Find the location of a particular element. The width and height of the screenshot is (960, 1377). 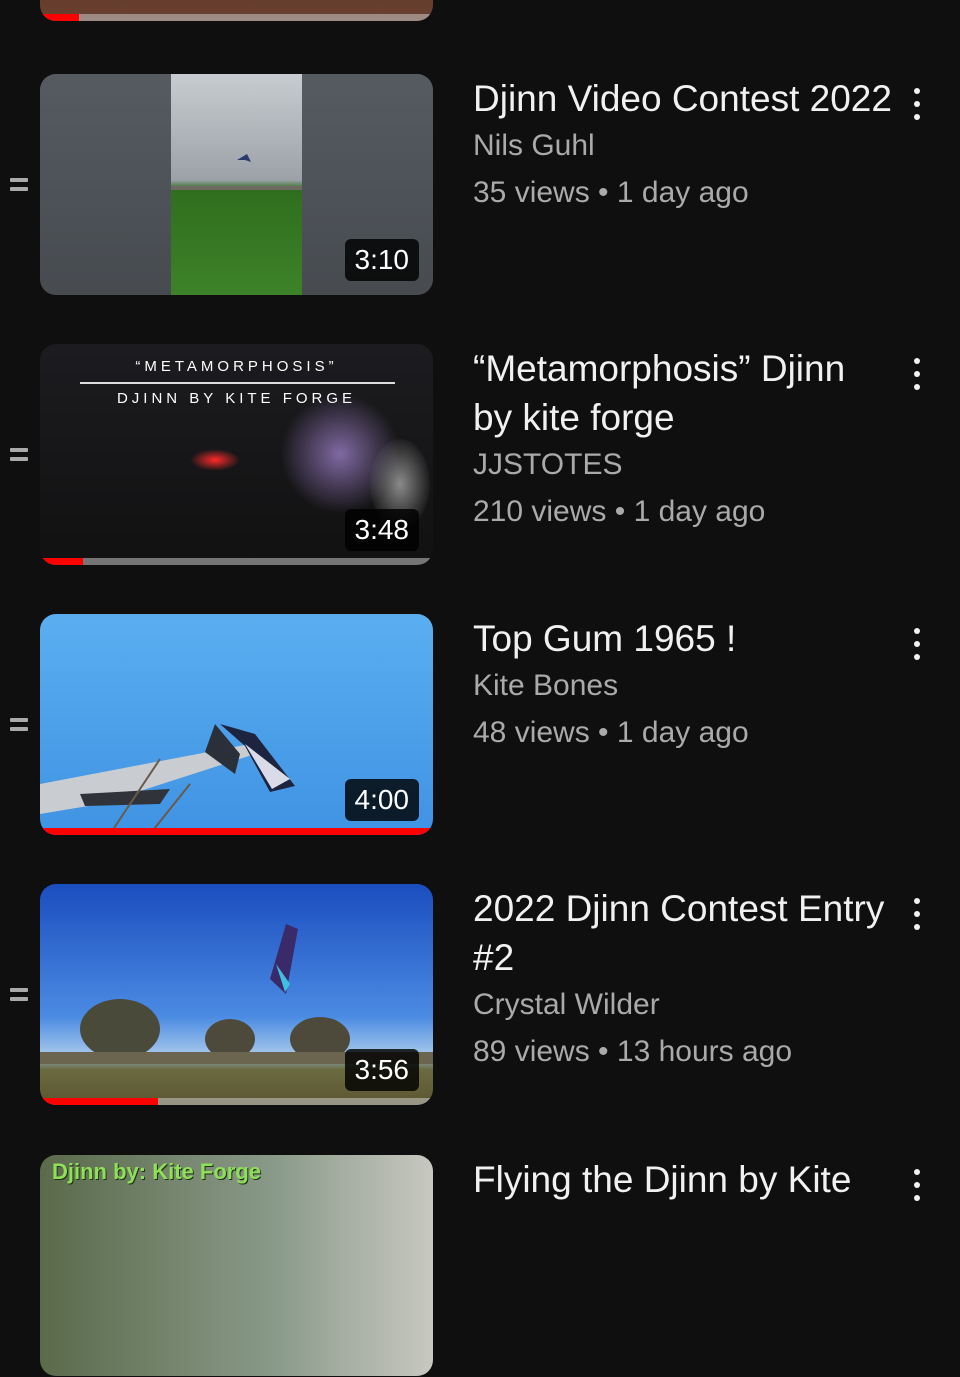

thumbnail-caption: Djinn by: Kite Forge is located at coordinates (156, 1171).